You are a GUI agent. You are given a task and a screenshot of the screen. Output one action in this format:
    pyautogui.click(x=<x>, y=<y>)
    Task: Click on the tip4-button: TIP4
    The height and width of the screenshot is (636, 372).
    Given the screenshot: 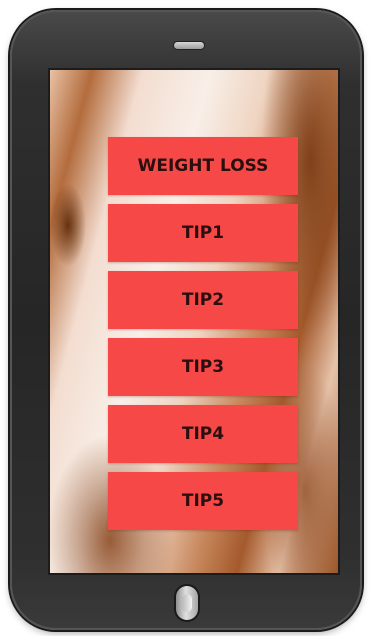 What is the action you would take?
    pyautogui.click(x=203, y=434)
    